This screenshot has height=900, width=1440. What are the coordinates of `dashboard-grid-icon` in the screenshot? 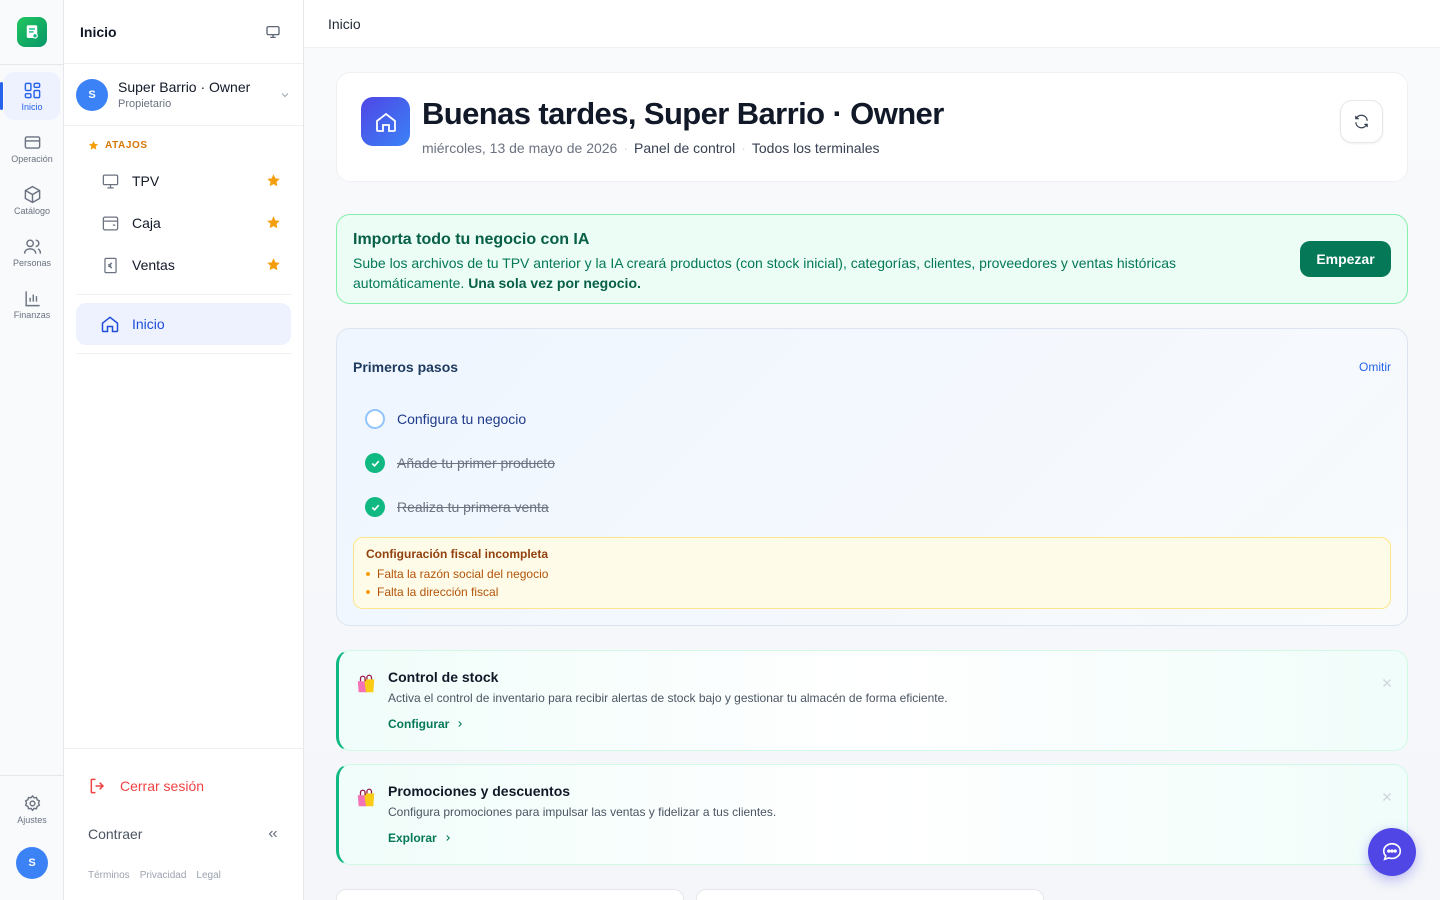 It's located at (32, 90).